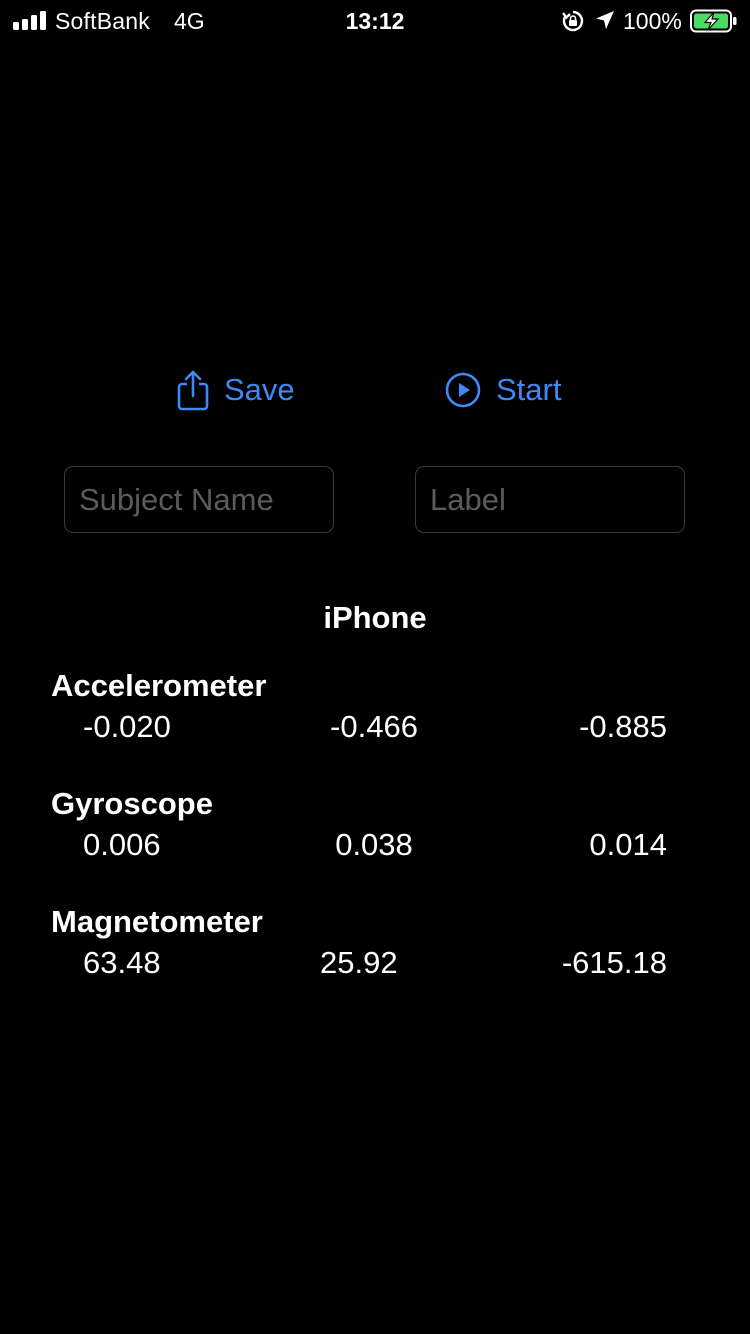 This screenshot has width=750, height=1334. Describe the element at coordinates (550, 499) in the screenshot. I see `label-input` at that location.